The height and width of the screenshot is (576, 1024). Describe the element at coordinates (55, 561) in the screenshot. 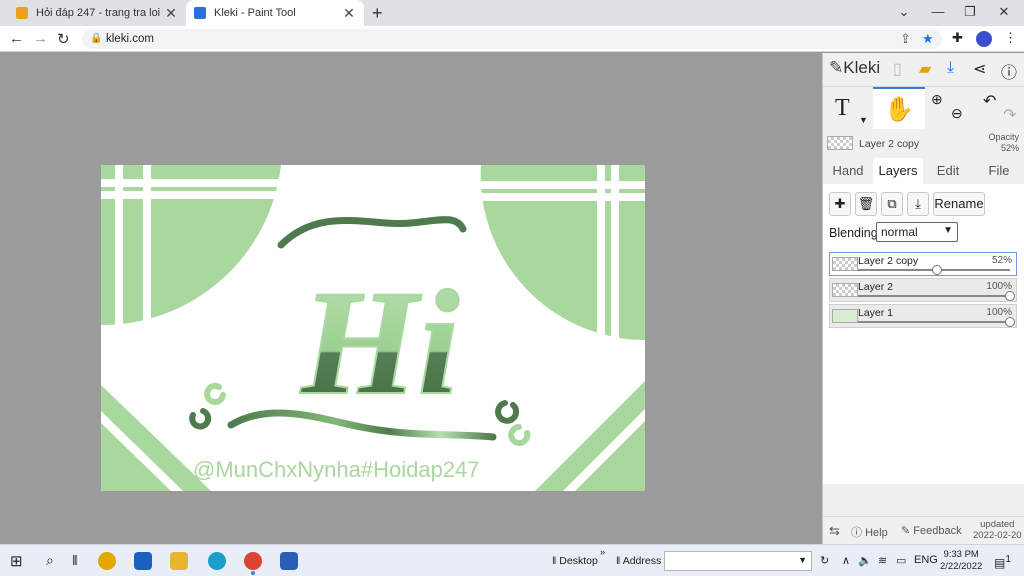

I see `search-icon: ⌕` at that location.